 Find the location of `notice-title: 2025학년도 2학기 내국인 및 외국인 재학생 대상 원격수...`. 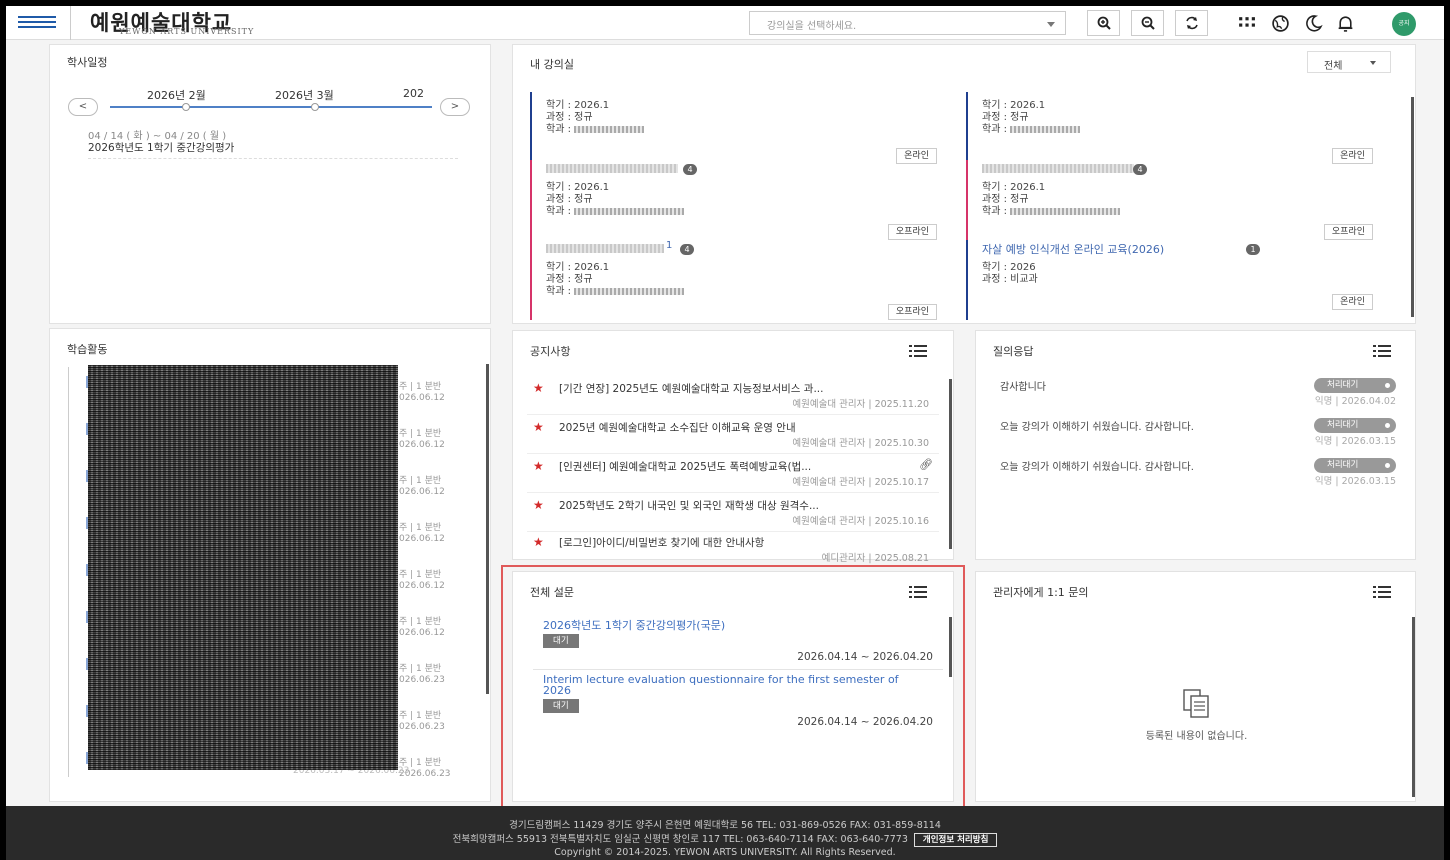

notice-title: 2025학년도 2학기 내국인 및 외국인 재학생 대상 원격수... is located at coordinates (746, 505).